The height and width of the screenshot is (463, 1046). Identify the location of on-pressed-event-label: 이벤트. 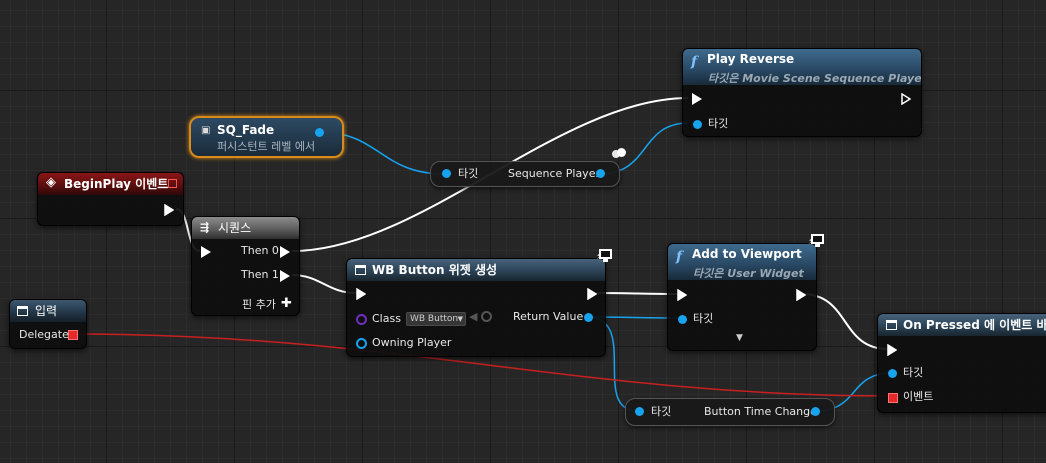
(918, 396).